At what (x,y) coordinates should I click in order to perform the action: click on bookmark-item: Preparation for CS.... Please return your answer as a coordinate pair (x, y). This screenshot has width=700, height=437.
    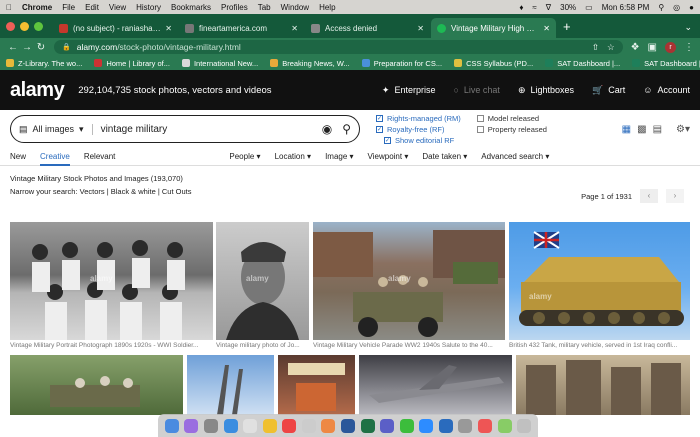
    Looking at the image, I should click on (401, 63).